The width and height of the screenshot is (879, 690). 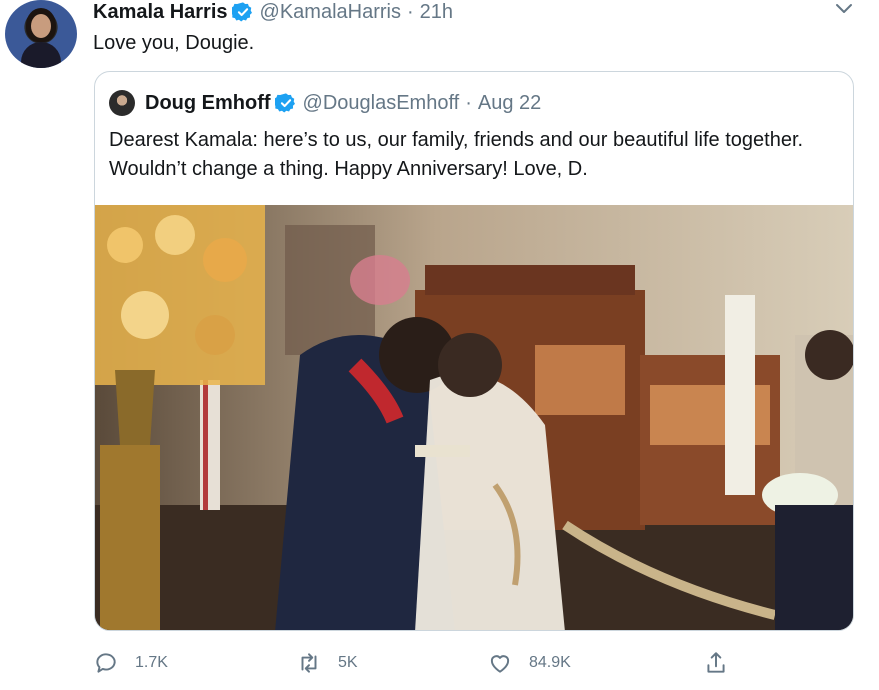 What do you see at coordinates (160, 12) in the screenshot?
I see `author-display-name: Kamala Harris` at bounding box center [160, 12].